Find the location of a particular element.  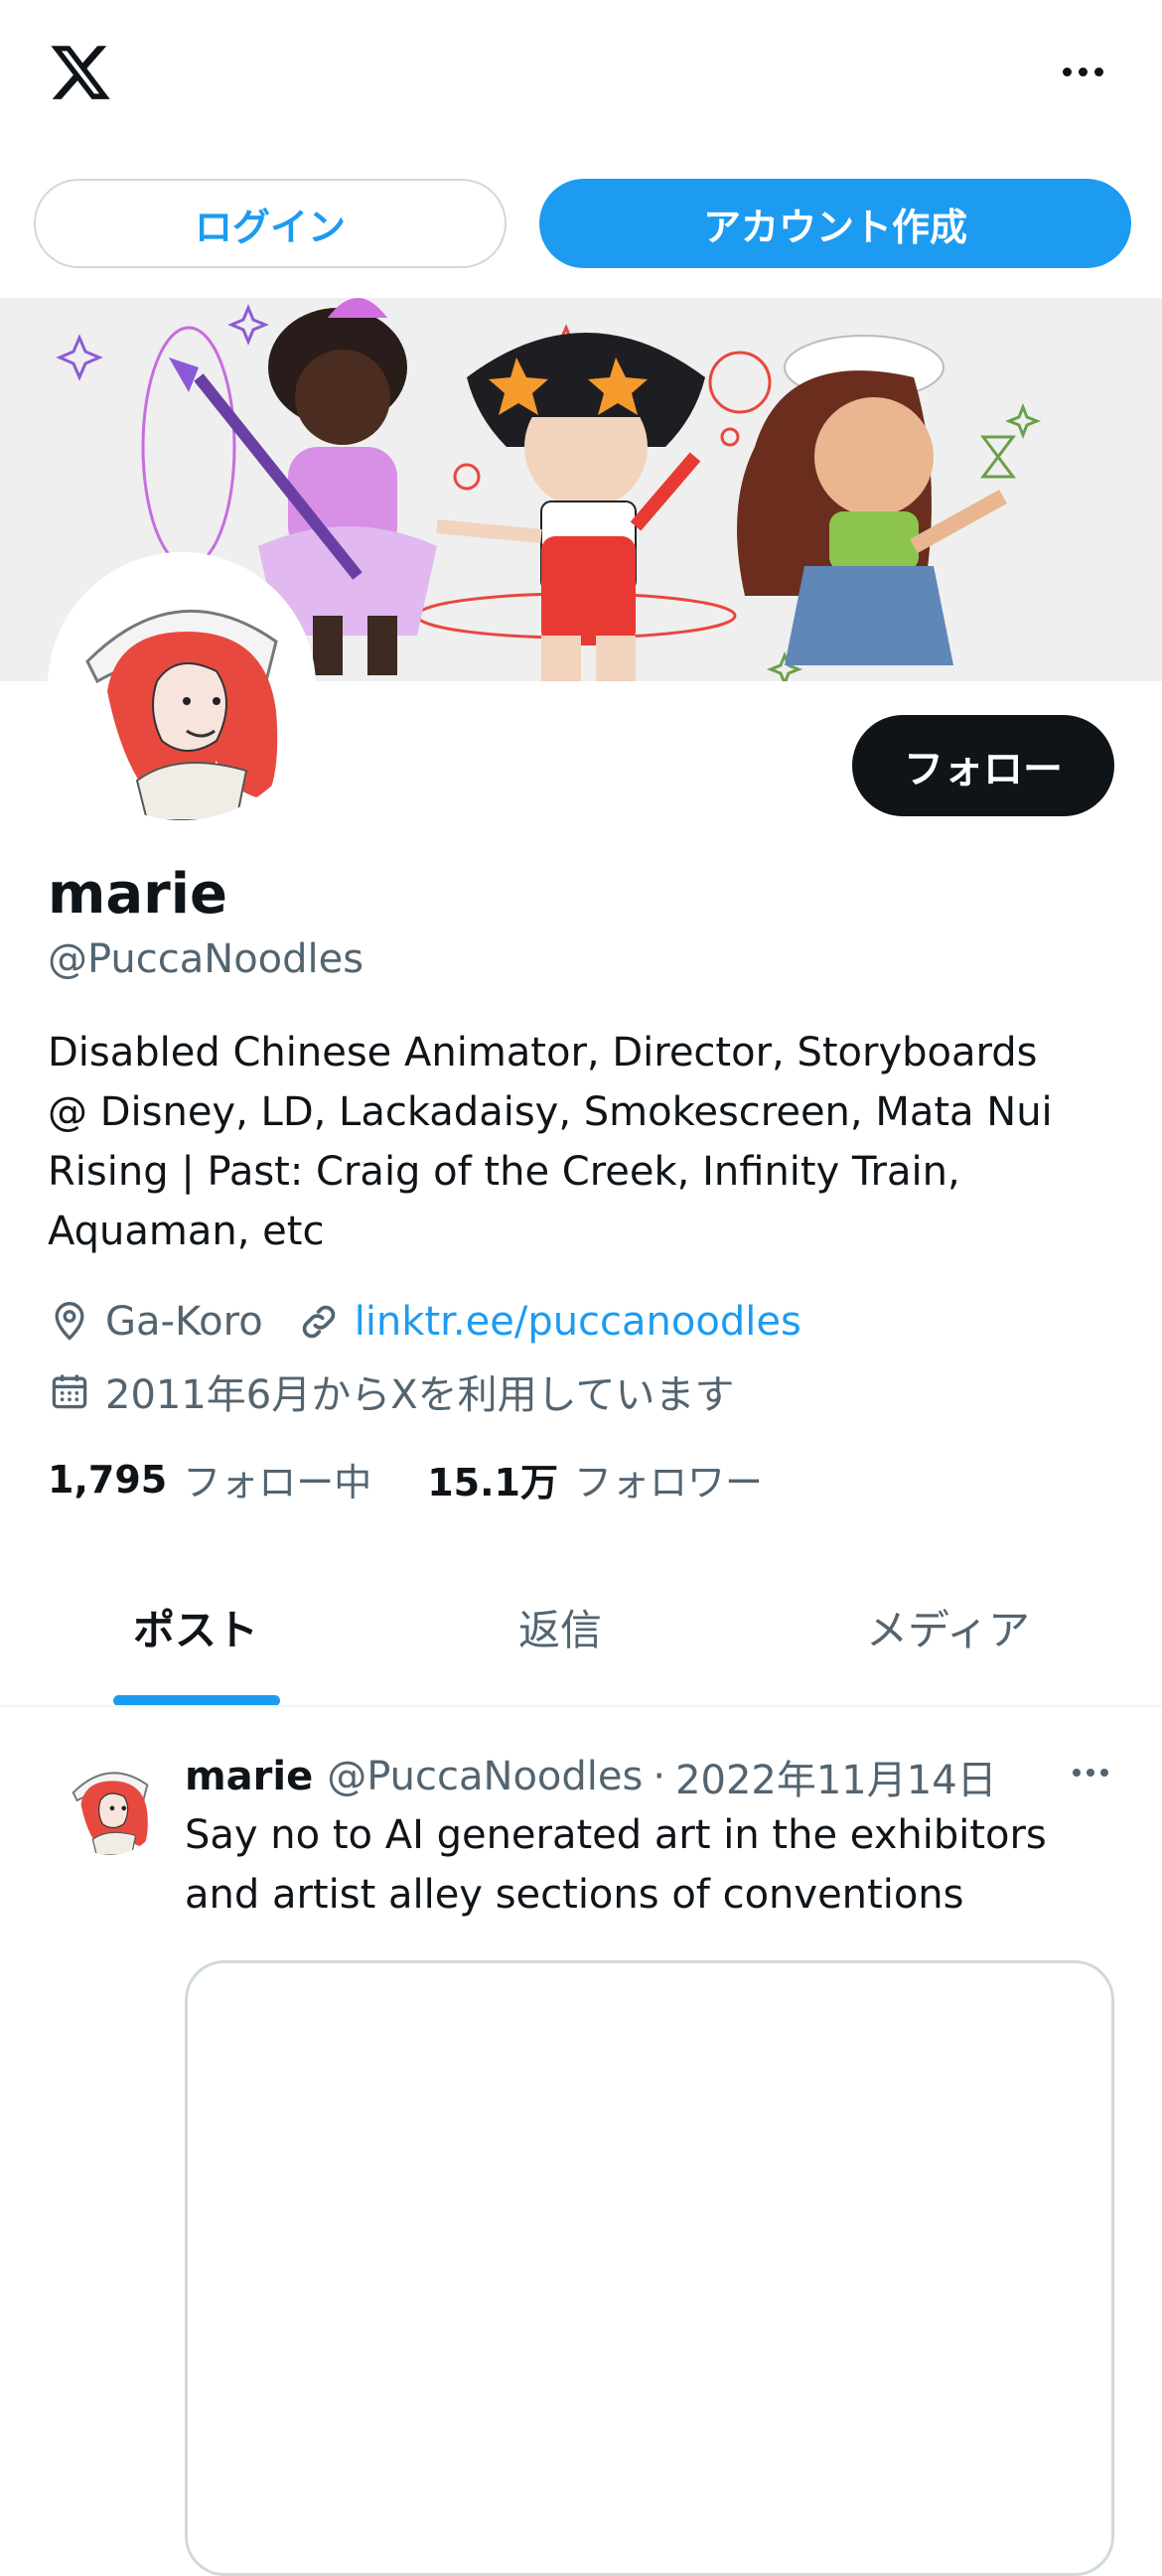

location-pin-icon is located at coordinates (69, 1322).